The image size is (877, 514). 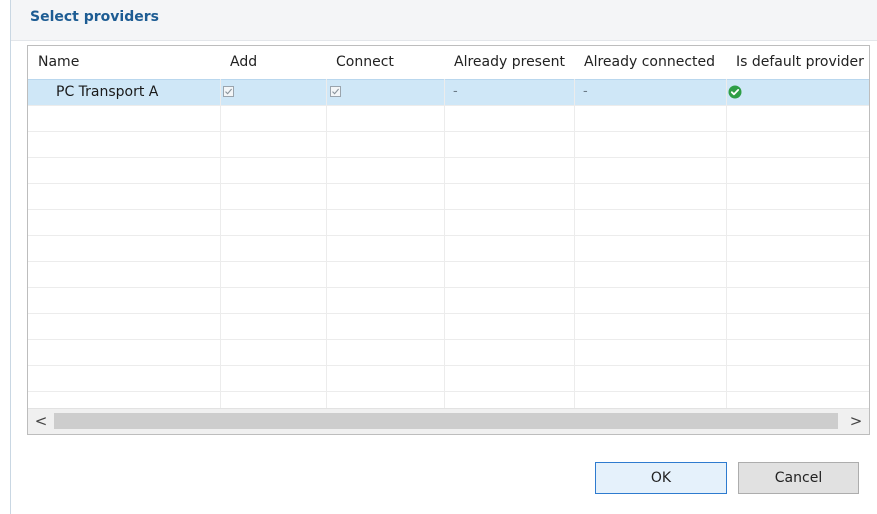 I want to click on add-checkbox, so click(x=228, y=91).